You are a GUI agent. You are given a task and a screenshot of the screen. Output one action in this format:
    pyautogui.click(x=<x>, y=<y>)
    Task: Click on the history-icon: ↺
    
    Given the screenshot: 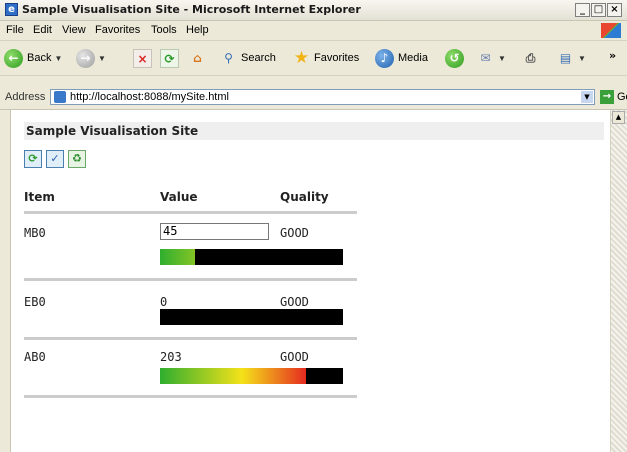 What is the action you would take?
    pyautogui.click(x=454, y=58)
    